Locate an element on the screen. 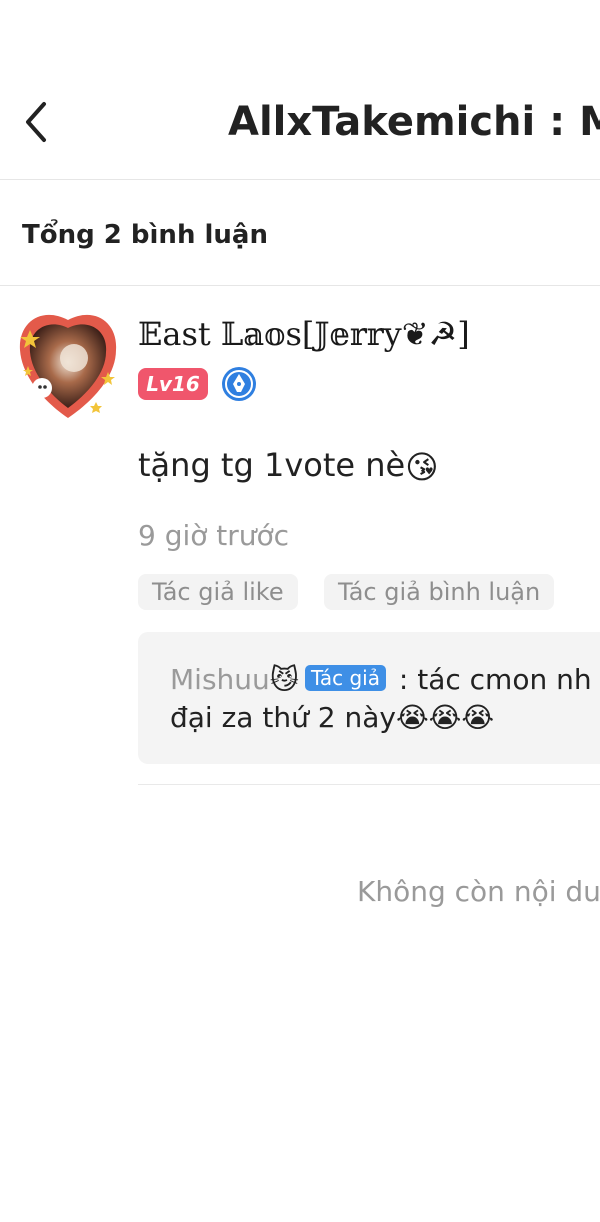  top-bar: AllxTakemichi : M is located at coordinates (300, 90).